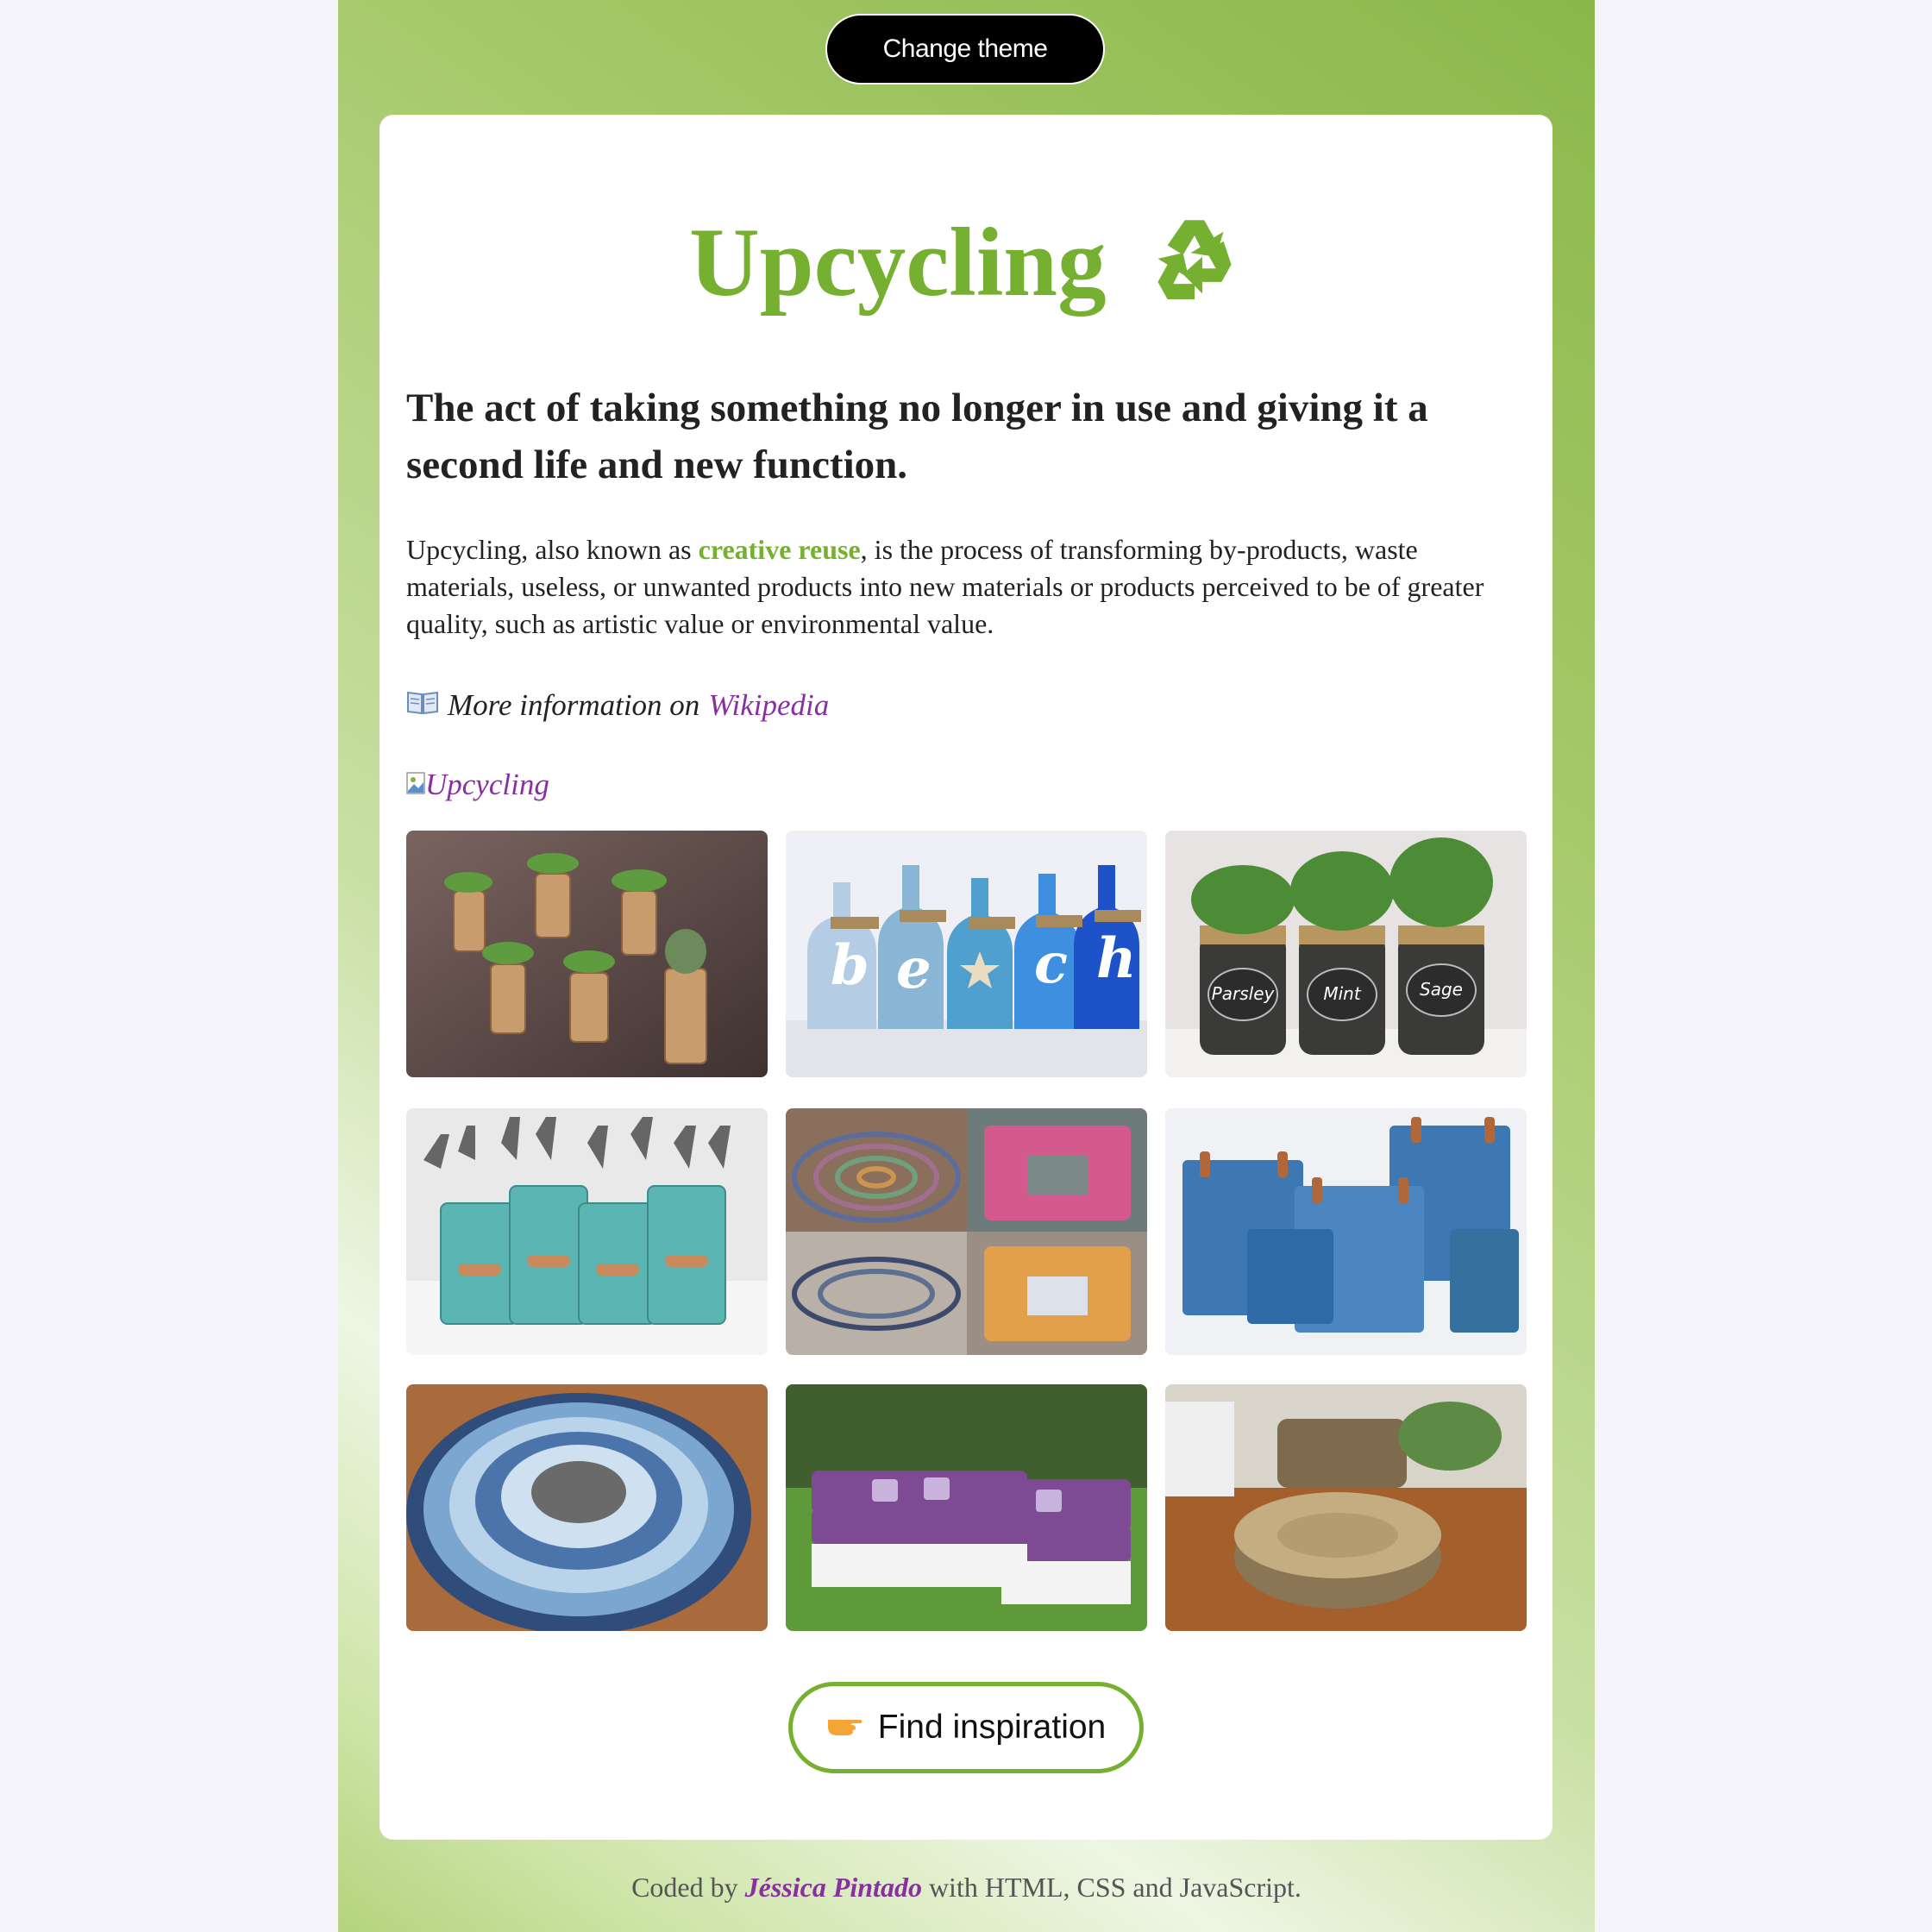 The image size is (1932, 1932). I want to click on bottle-letter: h, so click(1117, 959).